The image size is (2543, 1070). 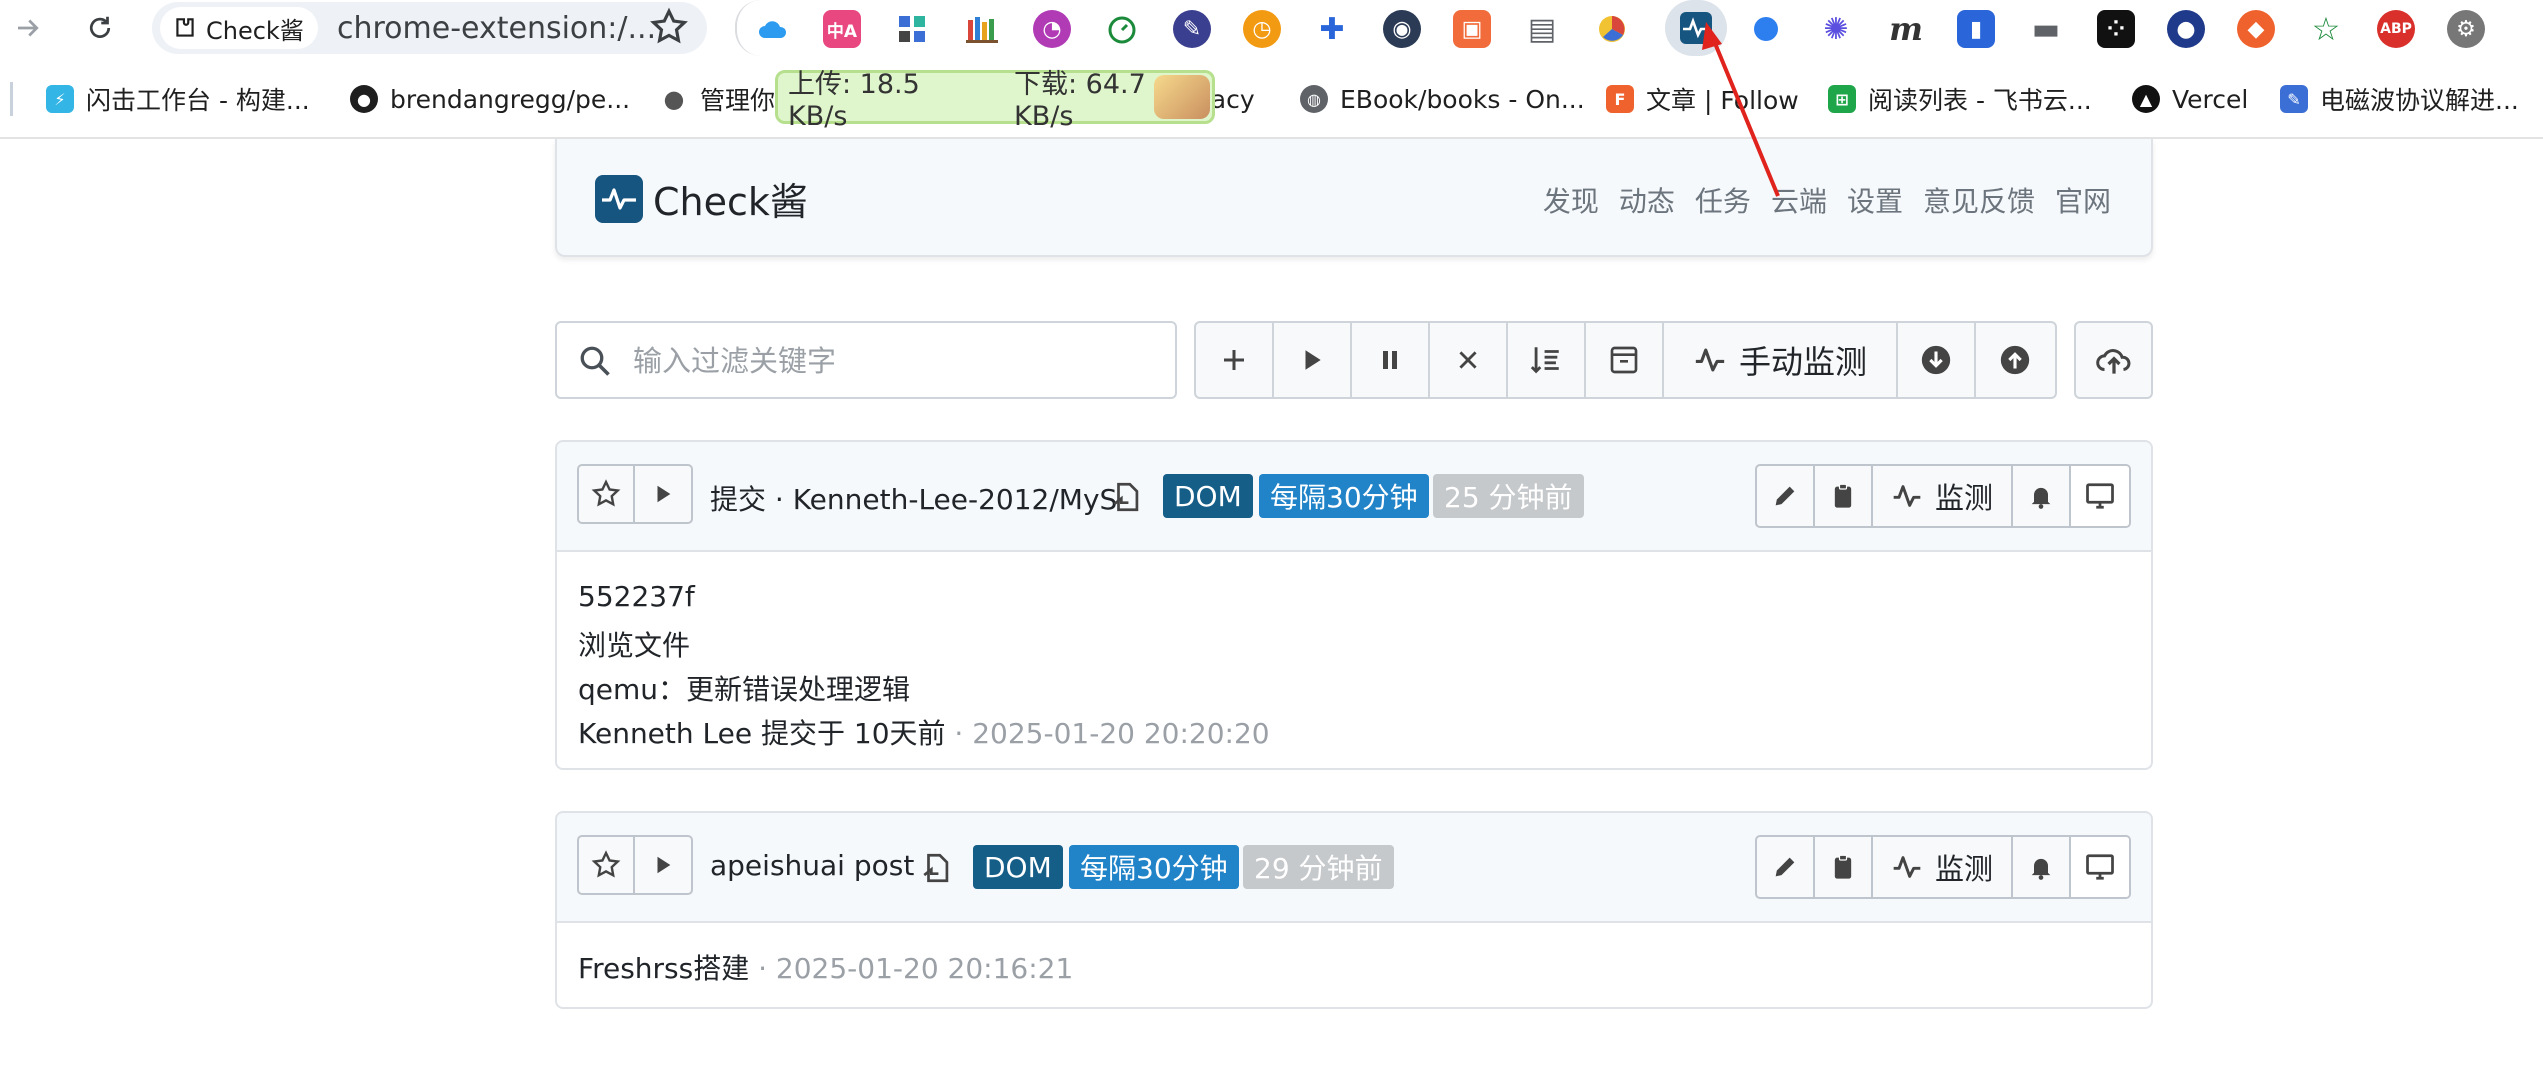 I want to click on star-icon: ☆, so click(x=2326, y=29).